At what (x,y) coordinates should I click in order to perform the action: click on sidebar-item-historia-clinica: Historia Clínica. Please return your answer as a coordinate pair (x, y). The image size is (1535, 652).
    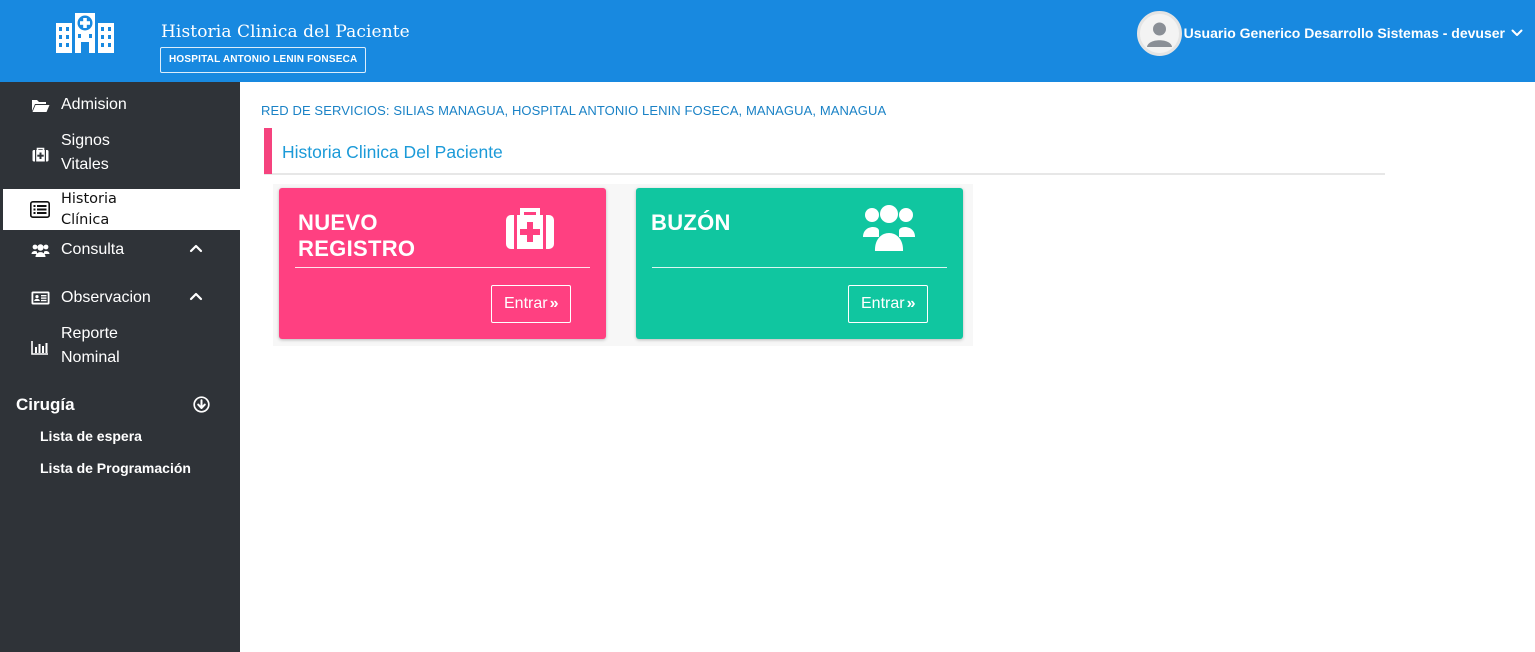
    Looking at the image, I should click on (121, 209).